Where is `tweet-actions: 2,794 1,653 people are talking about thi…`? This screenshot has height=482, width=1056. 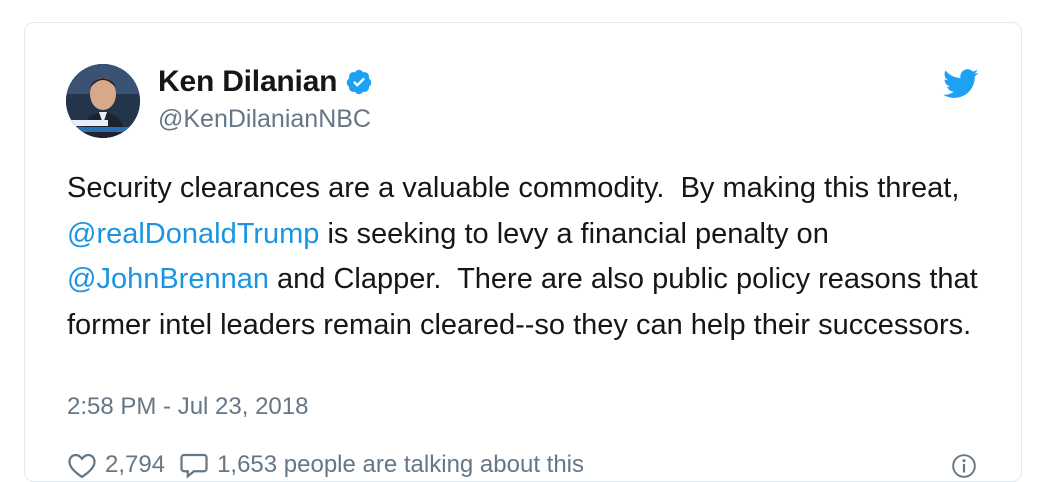 tweet-actions: 2,794 1,653 people are talking about thi… is located at coordinates (332, 464).